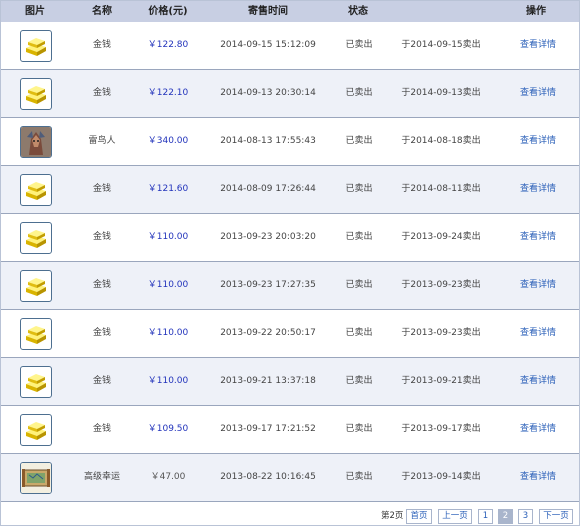 The image size is (580, 526). Describe the element at coordinates (168, 429) in the screenshot. I see `item-price: ￥109.50` at that location.